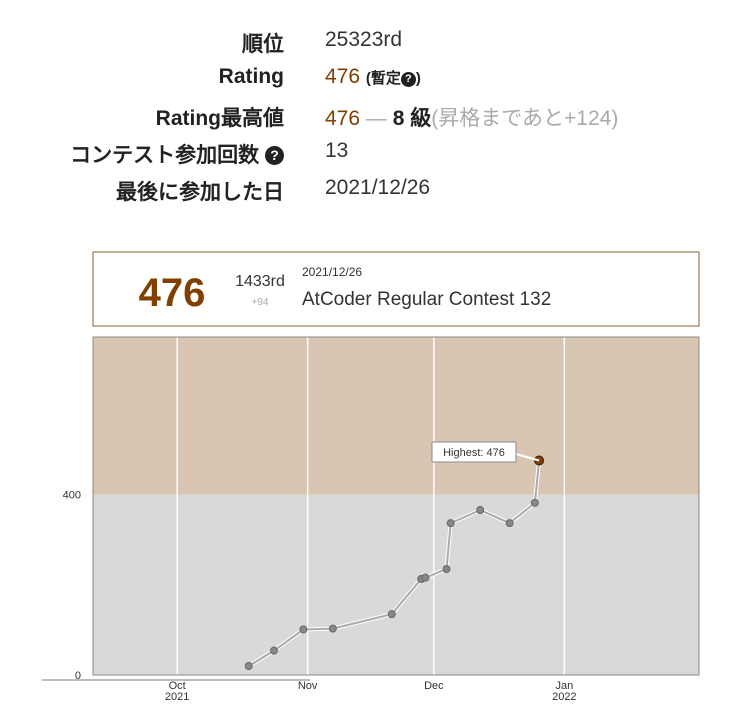 The width and height of the screenshot is (750, 714). I want to click on info-rating: 476, so click(172, 293).